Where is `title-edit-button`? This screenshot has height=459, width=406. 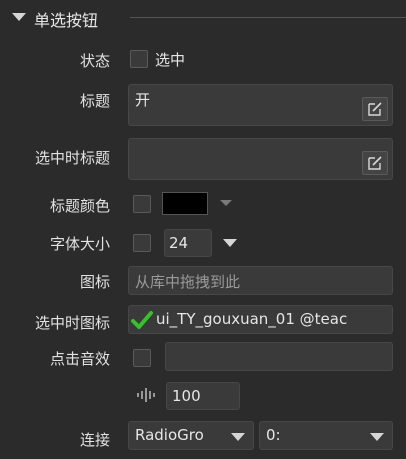 title-edit-button is located at coordinates (375, 109).